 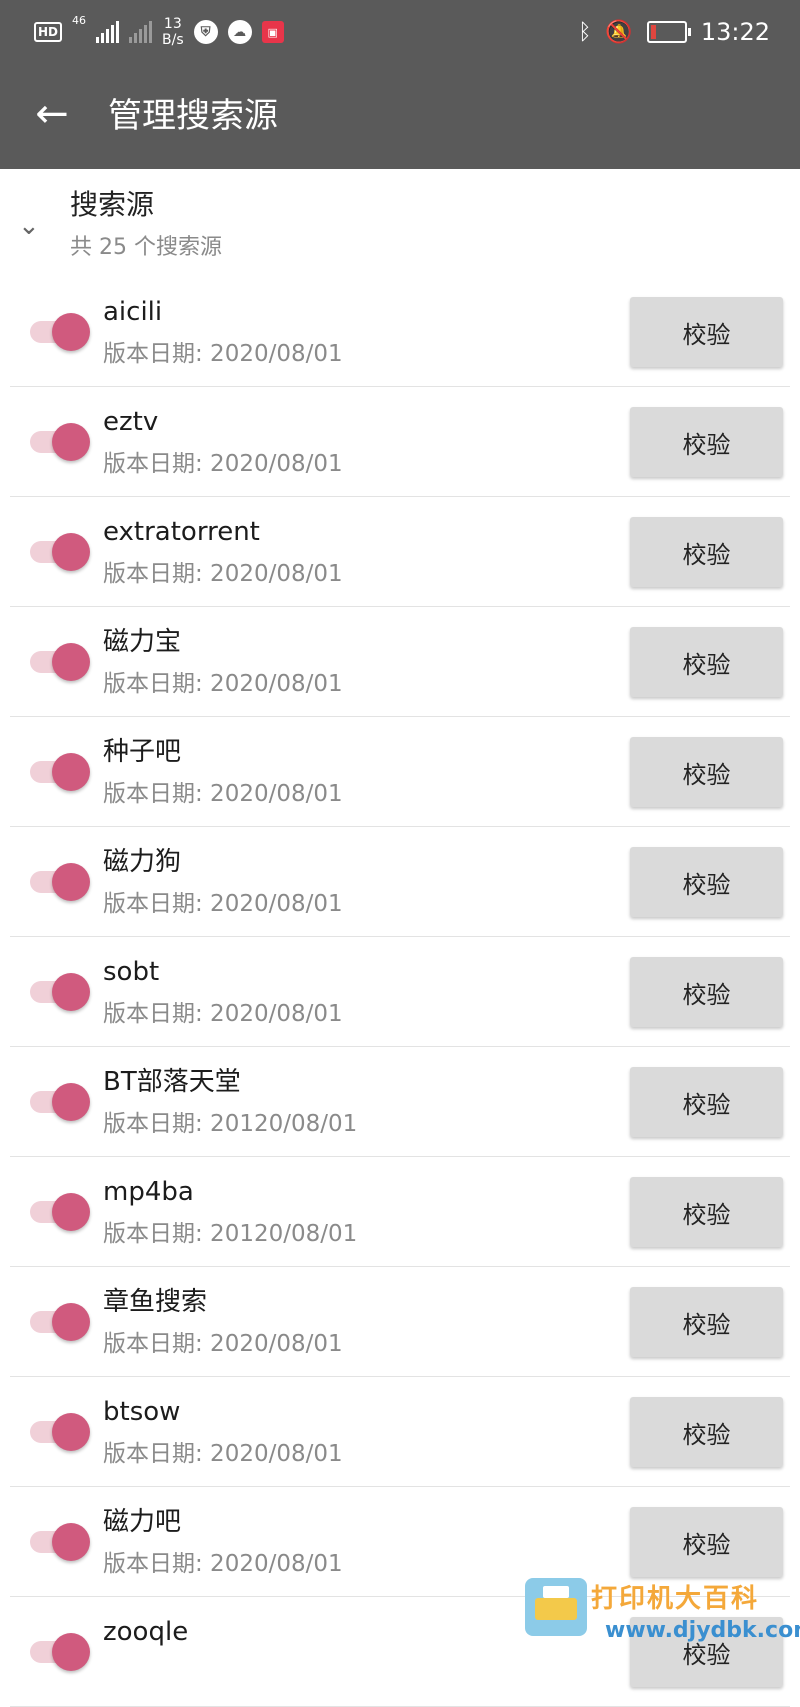 I want to click on list-item: aicili 版本日期: 2020/08/01 校验, so click(x=400, y=332).